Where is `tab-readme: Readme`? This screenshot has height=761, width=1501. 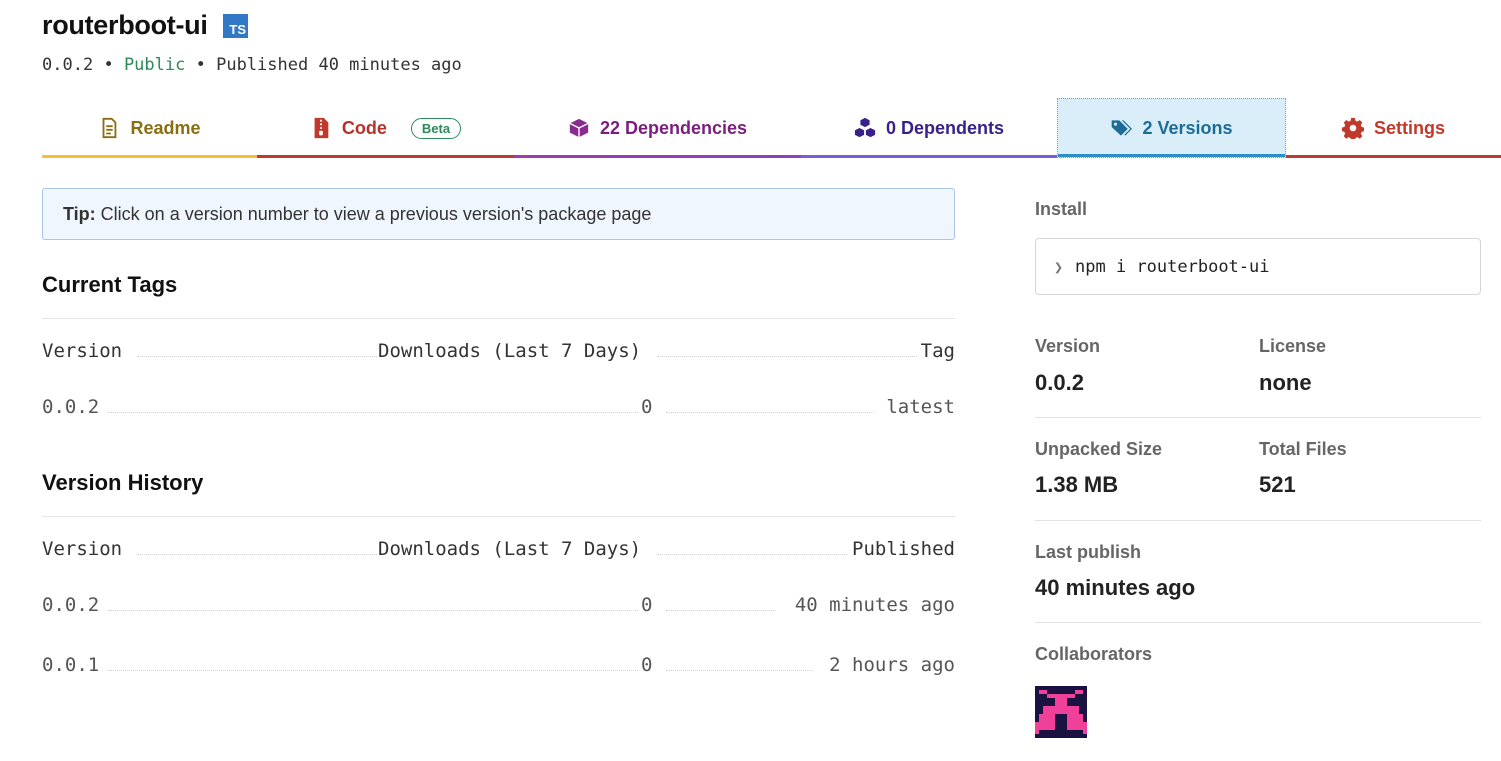 tab-readme: Readme is located at coordinates (149, 128).